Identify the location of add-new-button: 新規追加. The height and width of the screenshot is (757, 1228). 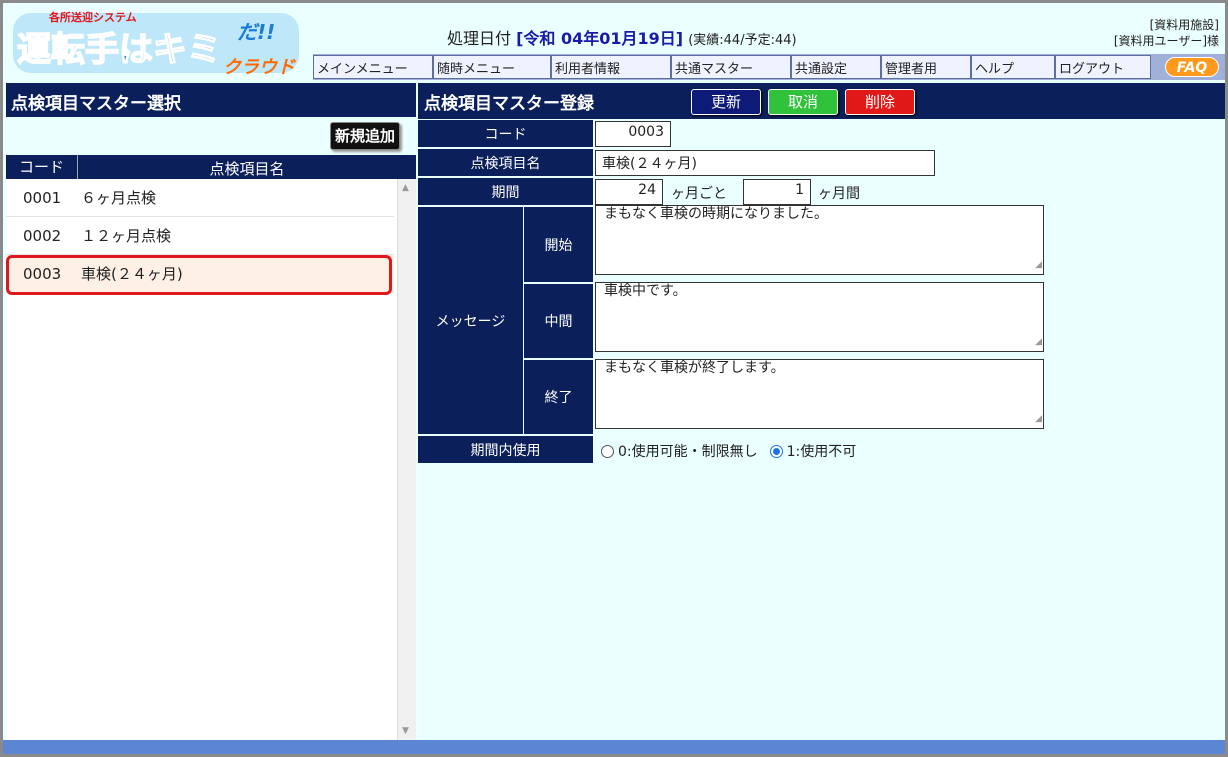
(364, 136).